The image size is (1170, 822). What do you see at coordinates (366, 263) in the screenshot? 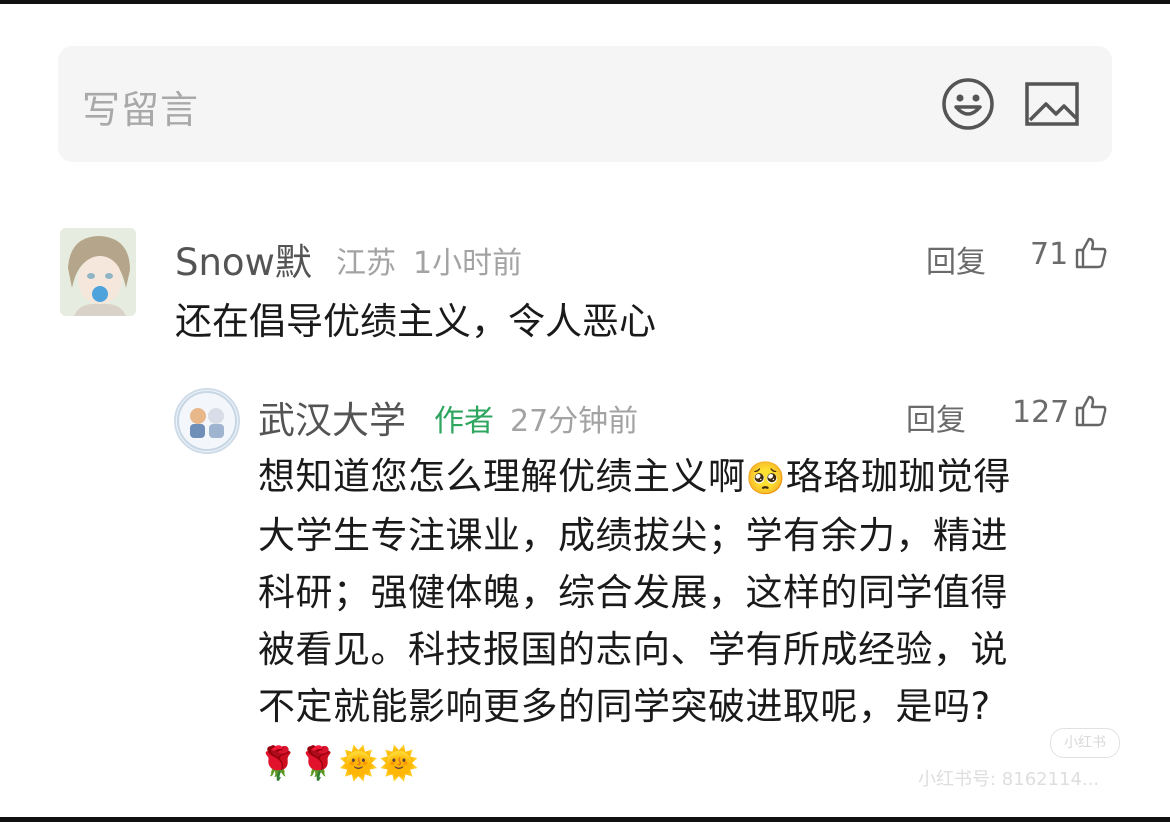
I see `comment-location: 江苏` at bounding box center [366, 263].